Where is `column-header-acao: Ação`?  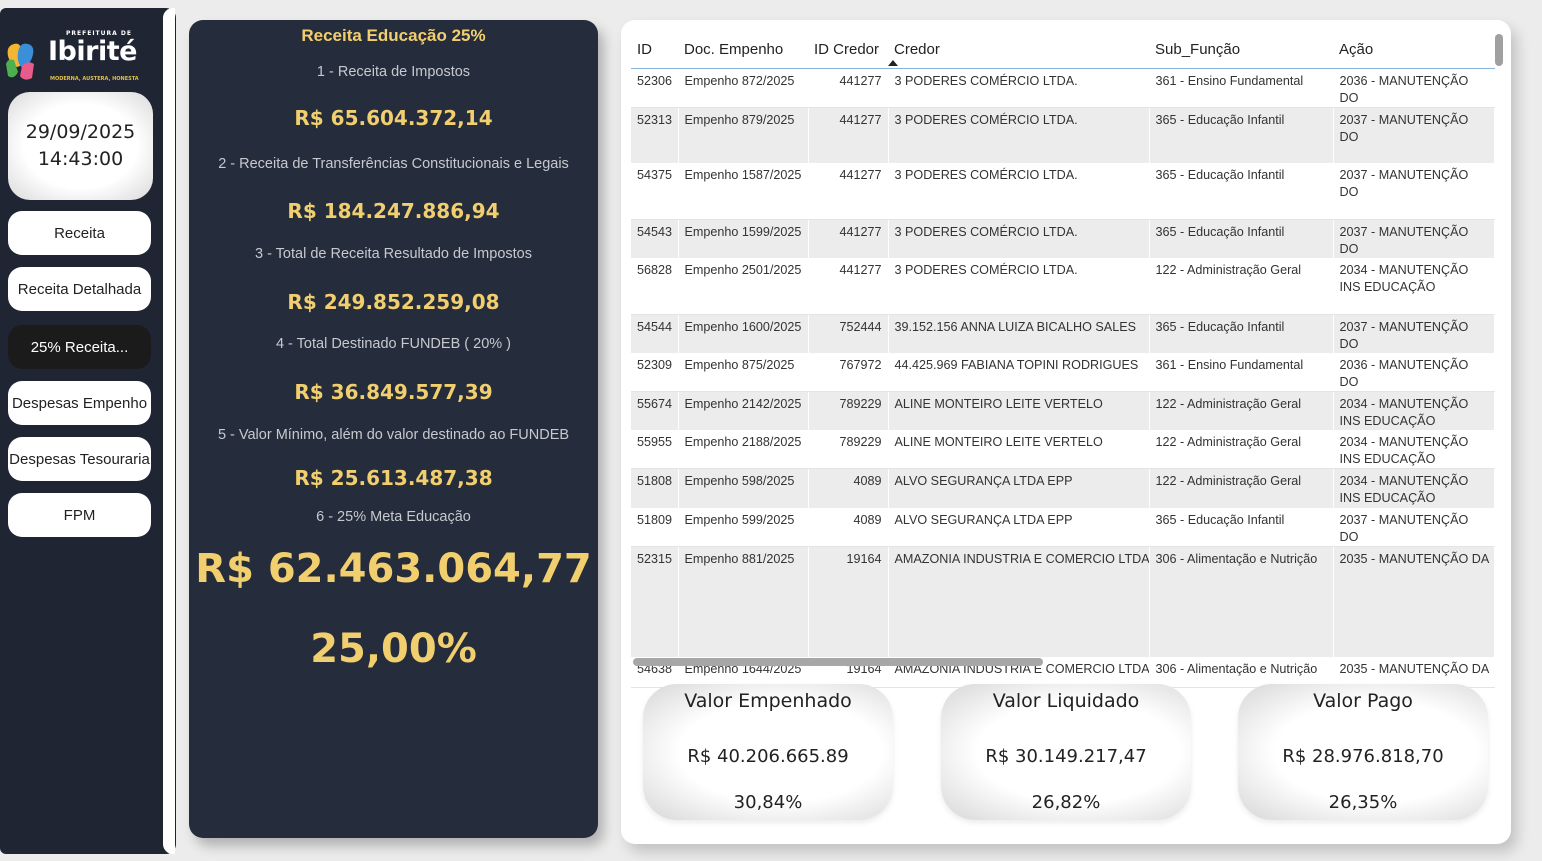 column-header-acao: Ação is located at coordinates (1413, 50).